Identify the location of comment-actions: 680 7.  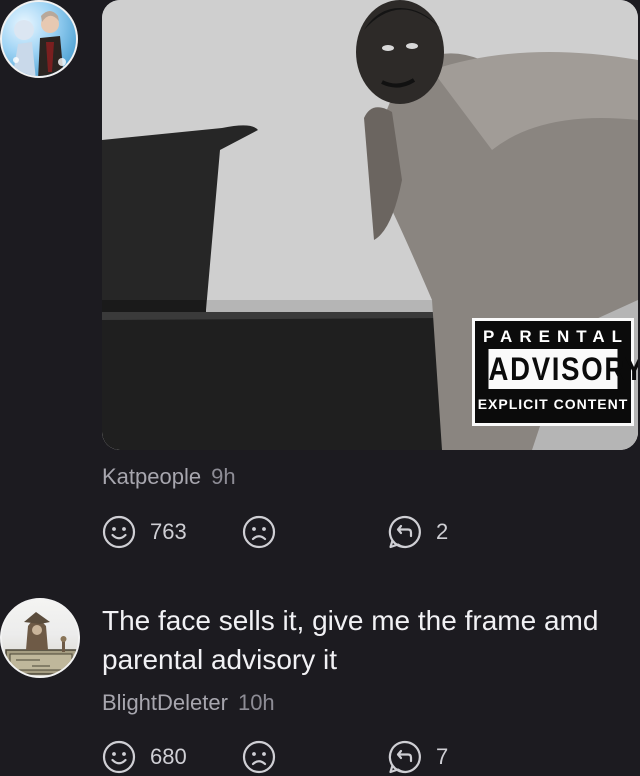
(362, 758).